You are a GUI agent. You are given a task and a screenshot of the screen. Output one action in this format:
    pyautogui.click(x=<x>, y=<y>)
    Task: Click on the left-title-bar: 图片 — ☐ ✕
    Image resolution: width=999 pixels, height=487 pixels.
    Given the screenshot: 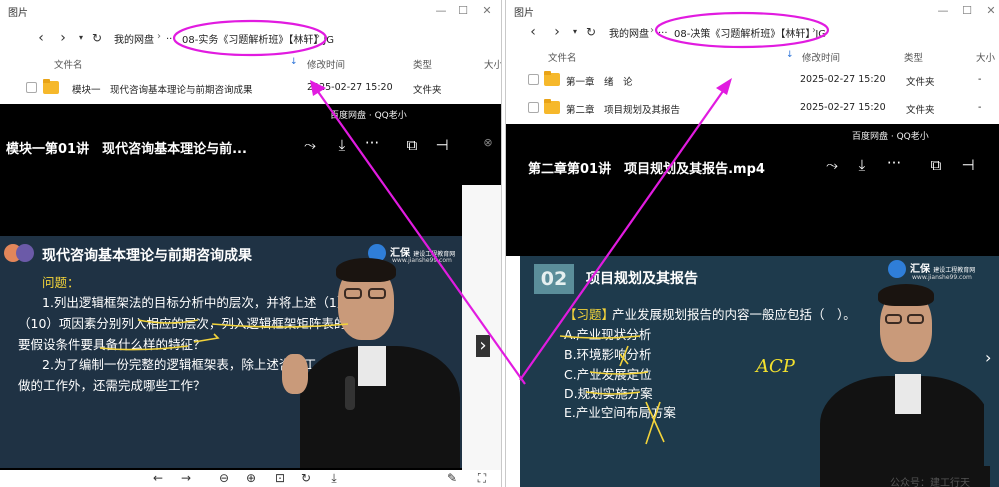 What is the action you would take?
    pyautogui.click(x=250, y=11)
    